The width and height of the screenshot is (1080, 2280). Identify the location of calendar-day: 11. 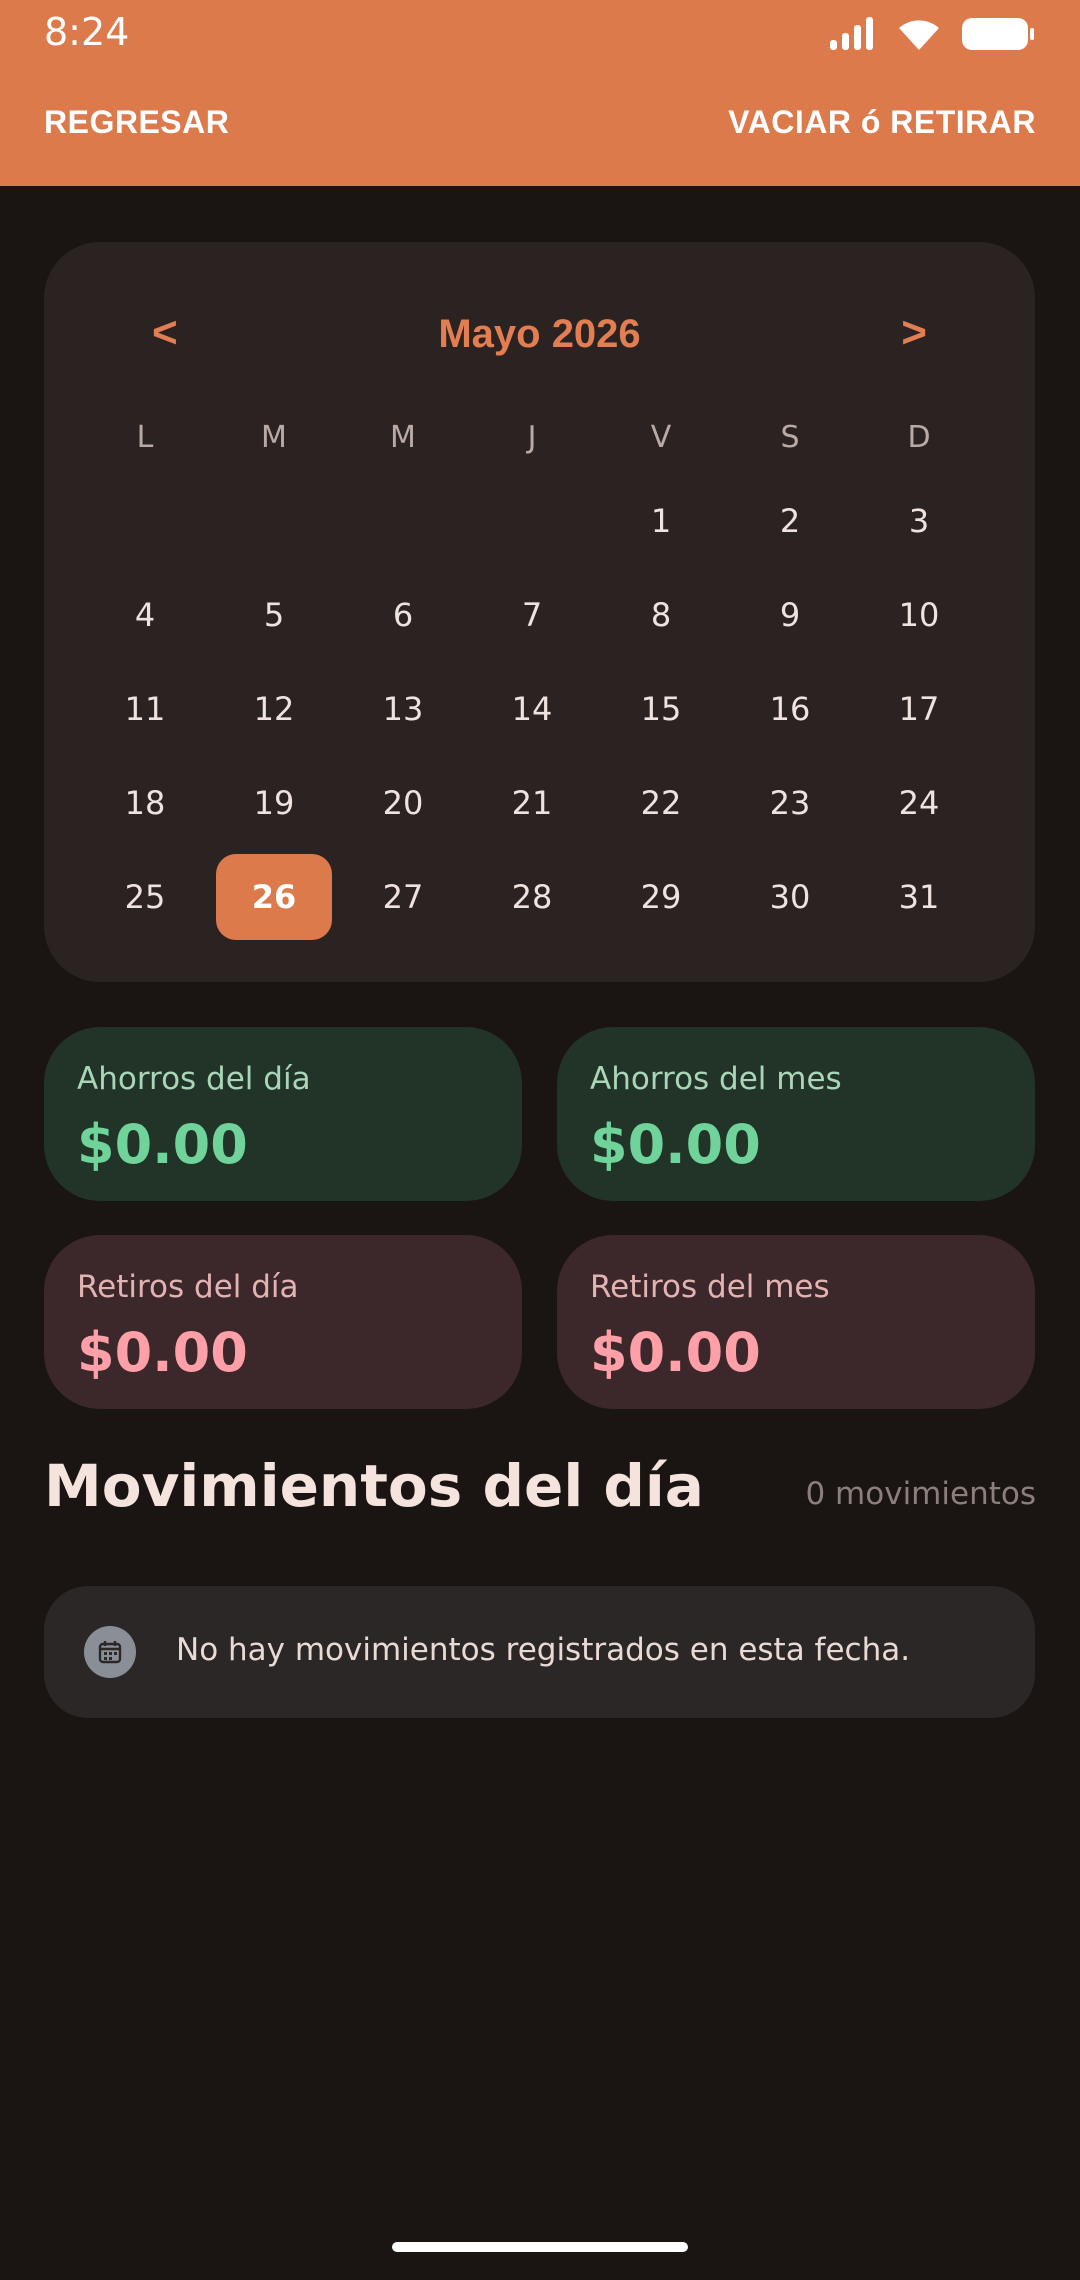
(145, 709).